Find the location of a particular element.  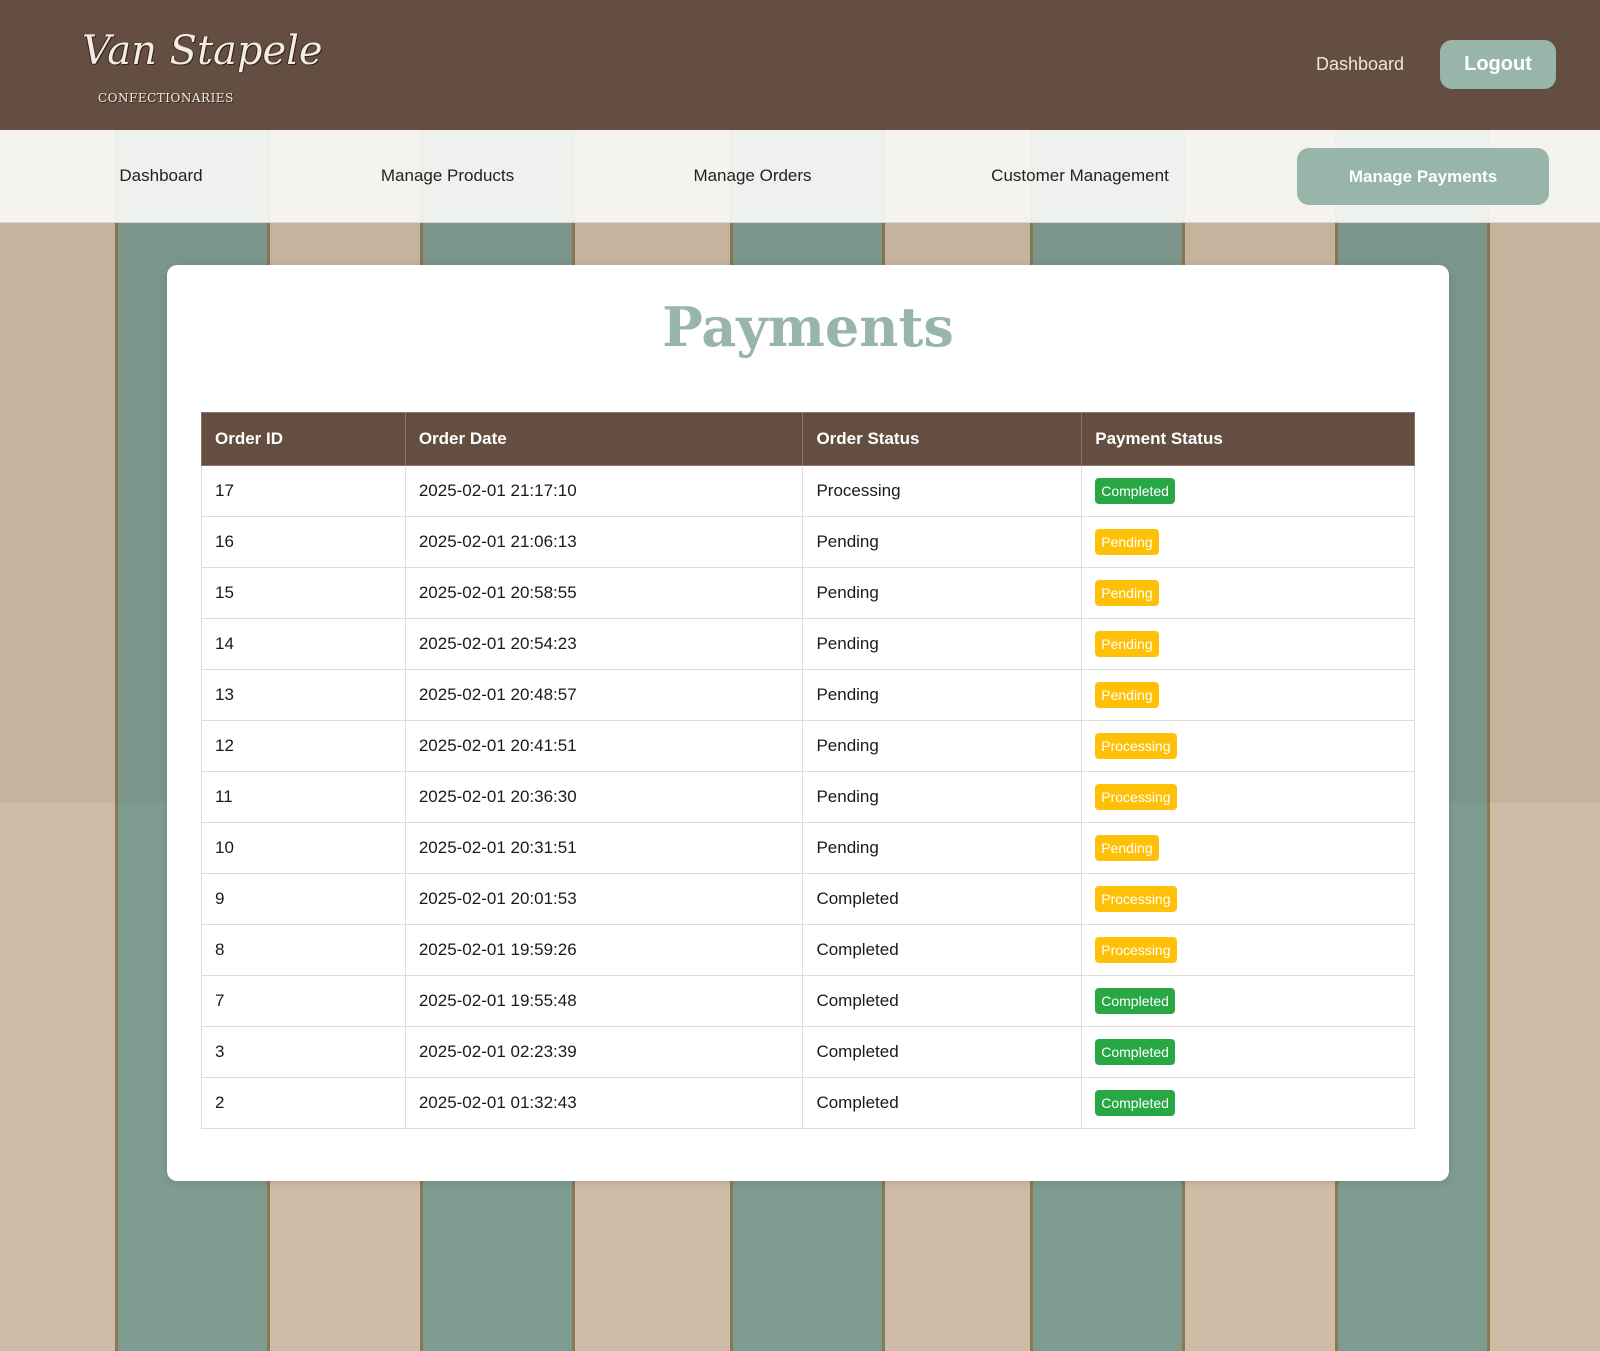

table-row: 2 2025-02-01 01:32:43 Completed Completed is located at coordinates (808, 1103).